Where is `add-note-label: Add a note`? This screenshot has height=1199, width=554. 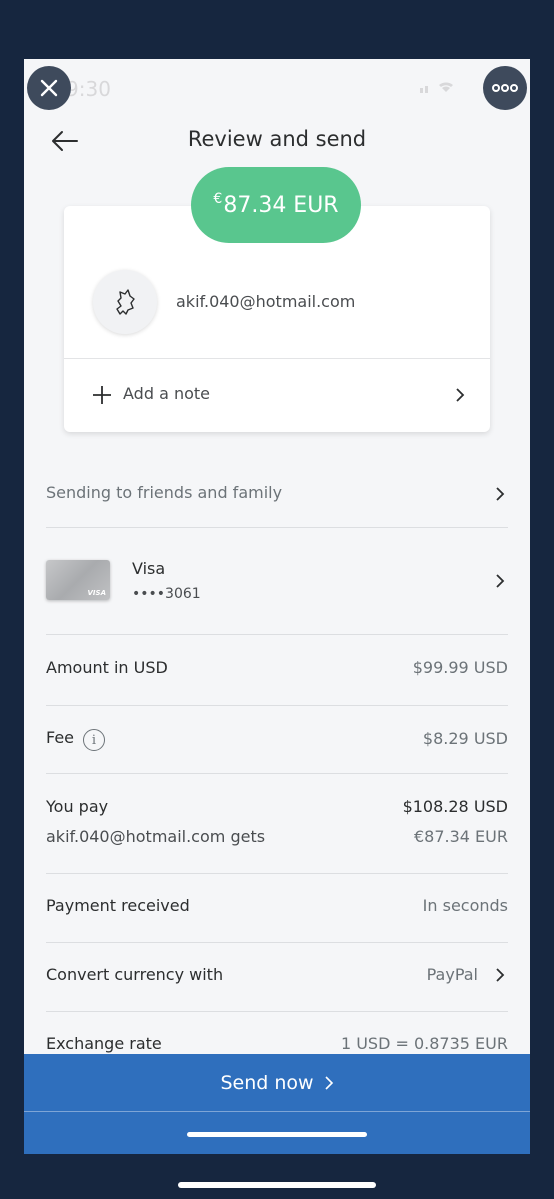 add-note-label: Add a note is located at coordinates (166, 393).